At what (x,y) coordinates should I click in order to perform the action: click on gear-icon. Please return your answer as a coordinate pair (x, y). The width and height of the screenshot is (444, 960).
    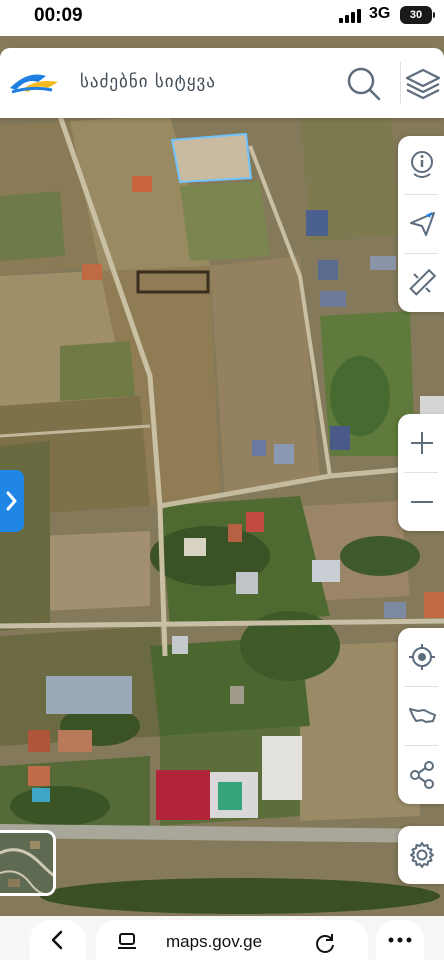
    Looking at the image, I should click on (422, 855).